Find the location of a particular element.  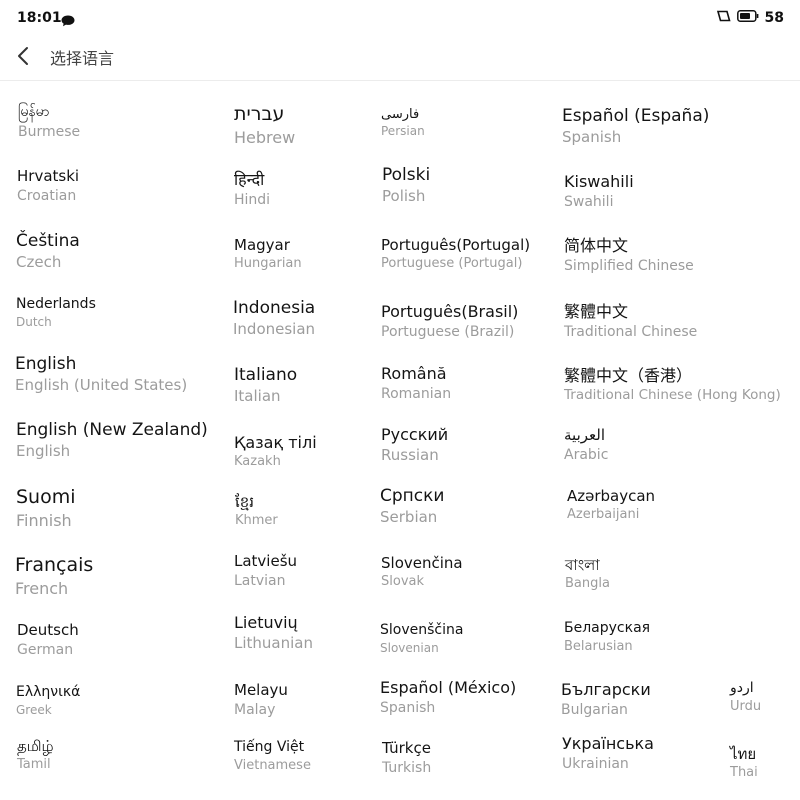

language-item-romanian: Română Romanian is located at coordinates (416, 383).